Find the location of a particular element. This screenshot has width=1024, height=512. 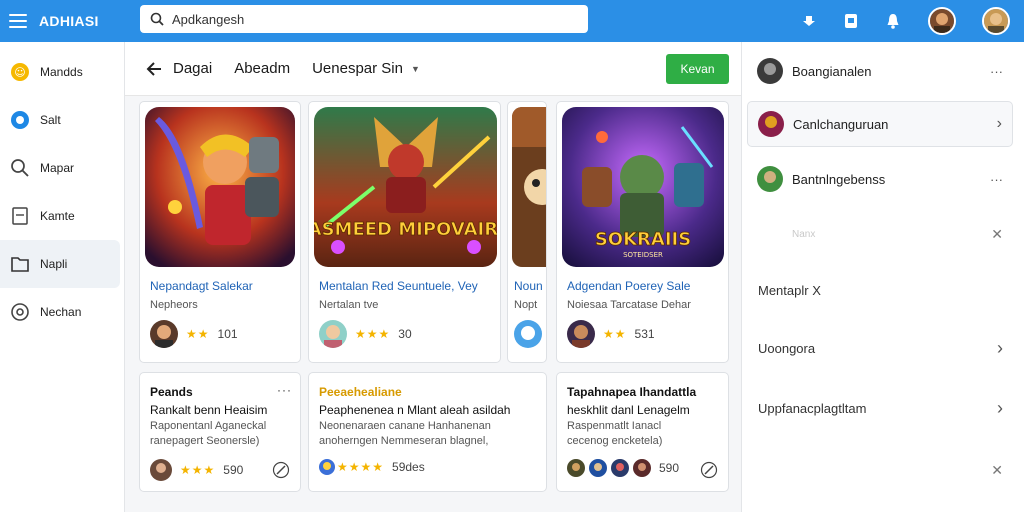

panel-item: Uppfanacplagtltam › is located at coordinates (880, 408).